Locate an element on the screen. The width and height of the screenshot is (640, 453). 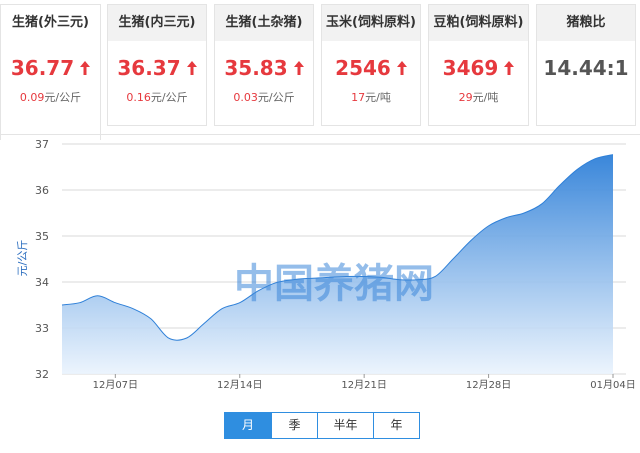
card-title: 生猪(土杂猪) is located at coordinates (264, 23).